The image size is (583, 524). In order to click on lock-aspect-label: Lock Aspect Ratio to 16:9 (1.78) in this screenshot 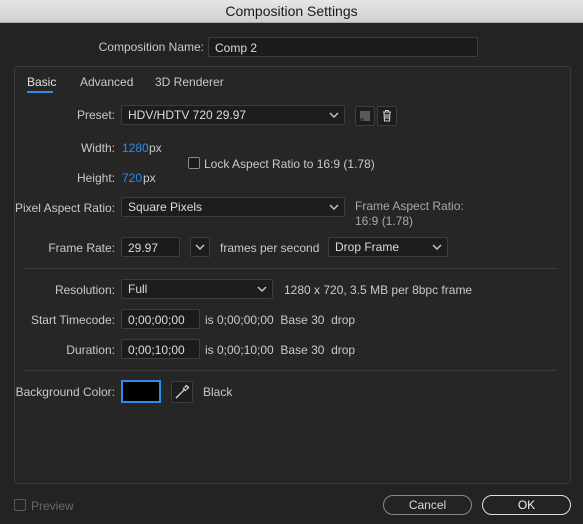, I will do `click(289, 164)`.